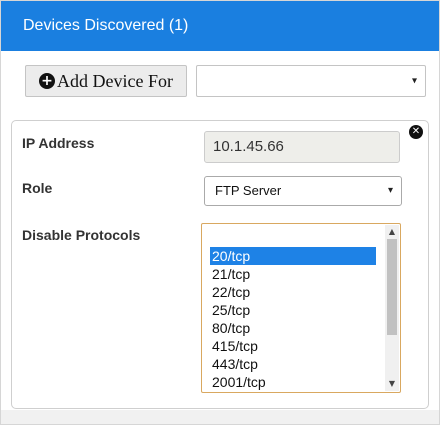 Image resolution: width=440 pixels, height=425 pixels. I want to click on protocol-option: 21/tcp, so click(293, 274).